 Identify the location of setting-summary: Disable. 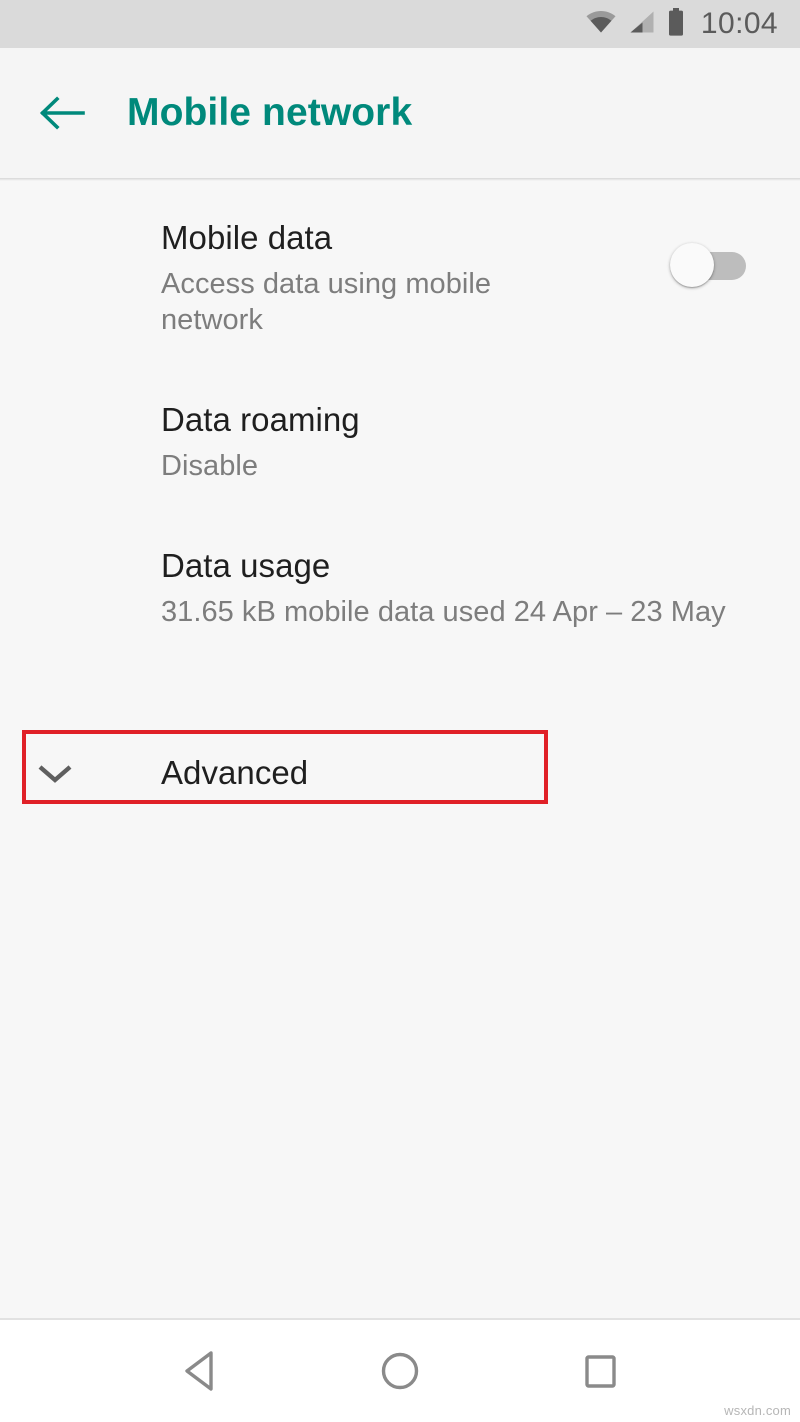
(210, 465).